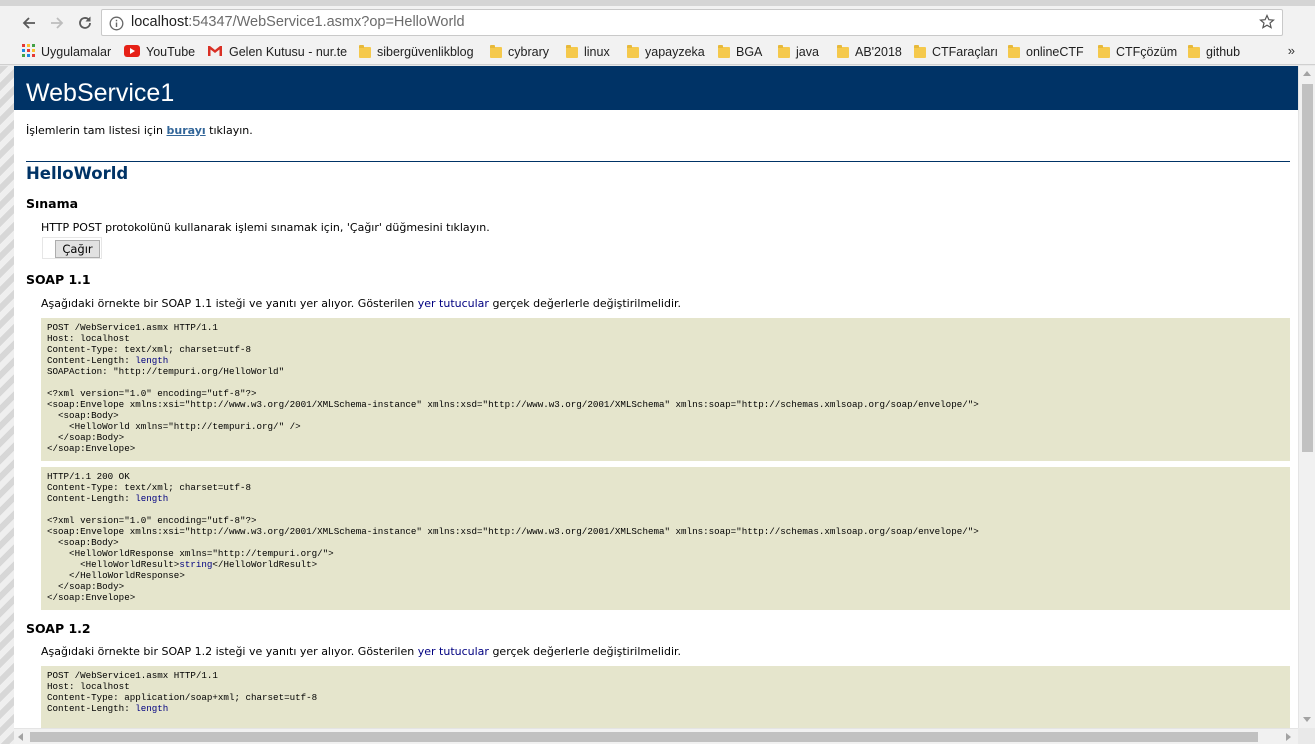 This screenshot has height=744, width=1315. What do you see at coordinates (116, 27) in the screenshot?
I see `info-icon` at bounding box center [116, 27].